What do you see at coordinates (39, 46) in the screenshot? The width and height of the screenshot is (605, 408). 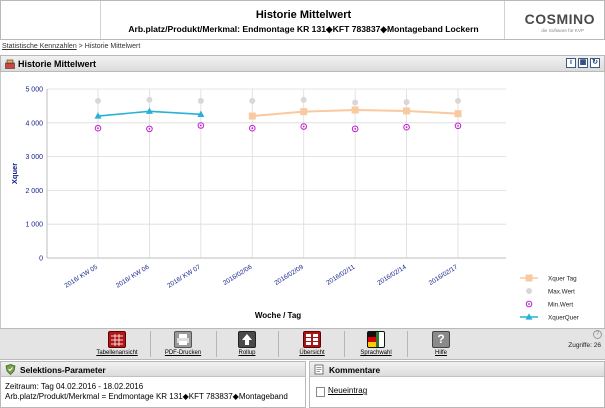 I see `breadcrumb-link-statistische-kennzahlen: Statistische Kennzahlen` at bounding box center [39, 46].